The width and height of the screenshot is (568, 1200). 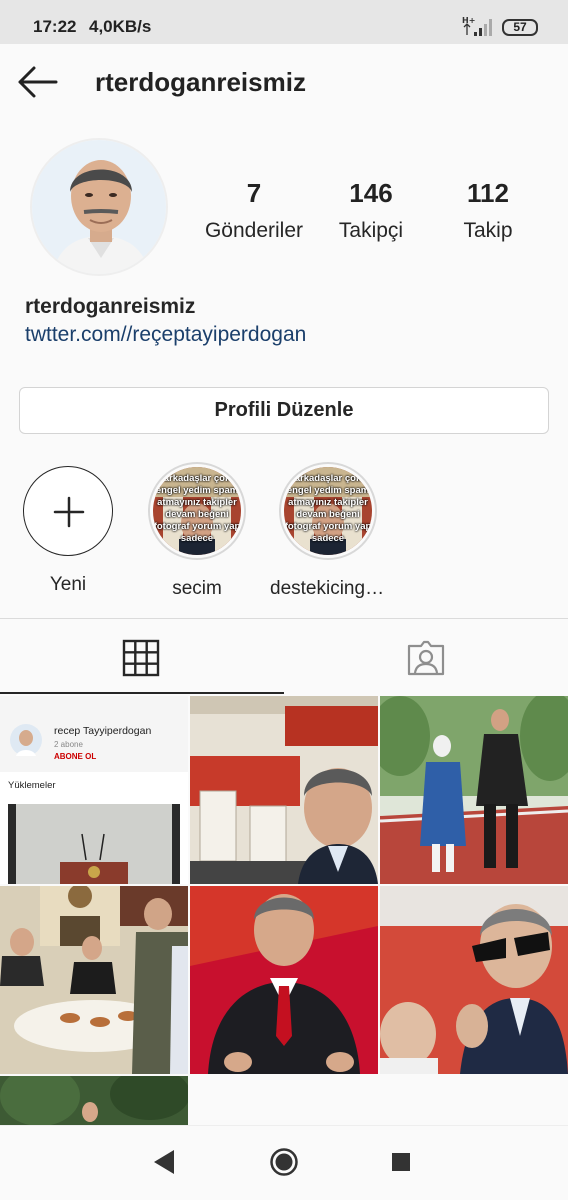 What do you see at coordinates (197, 588) in the screenshot?
I see `highlight-label: secim` at bounding box center [197, 588].